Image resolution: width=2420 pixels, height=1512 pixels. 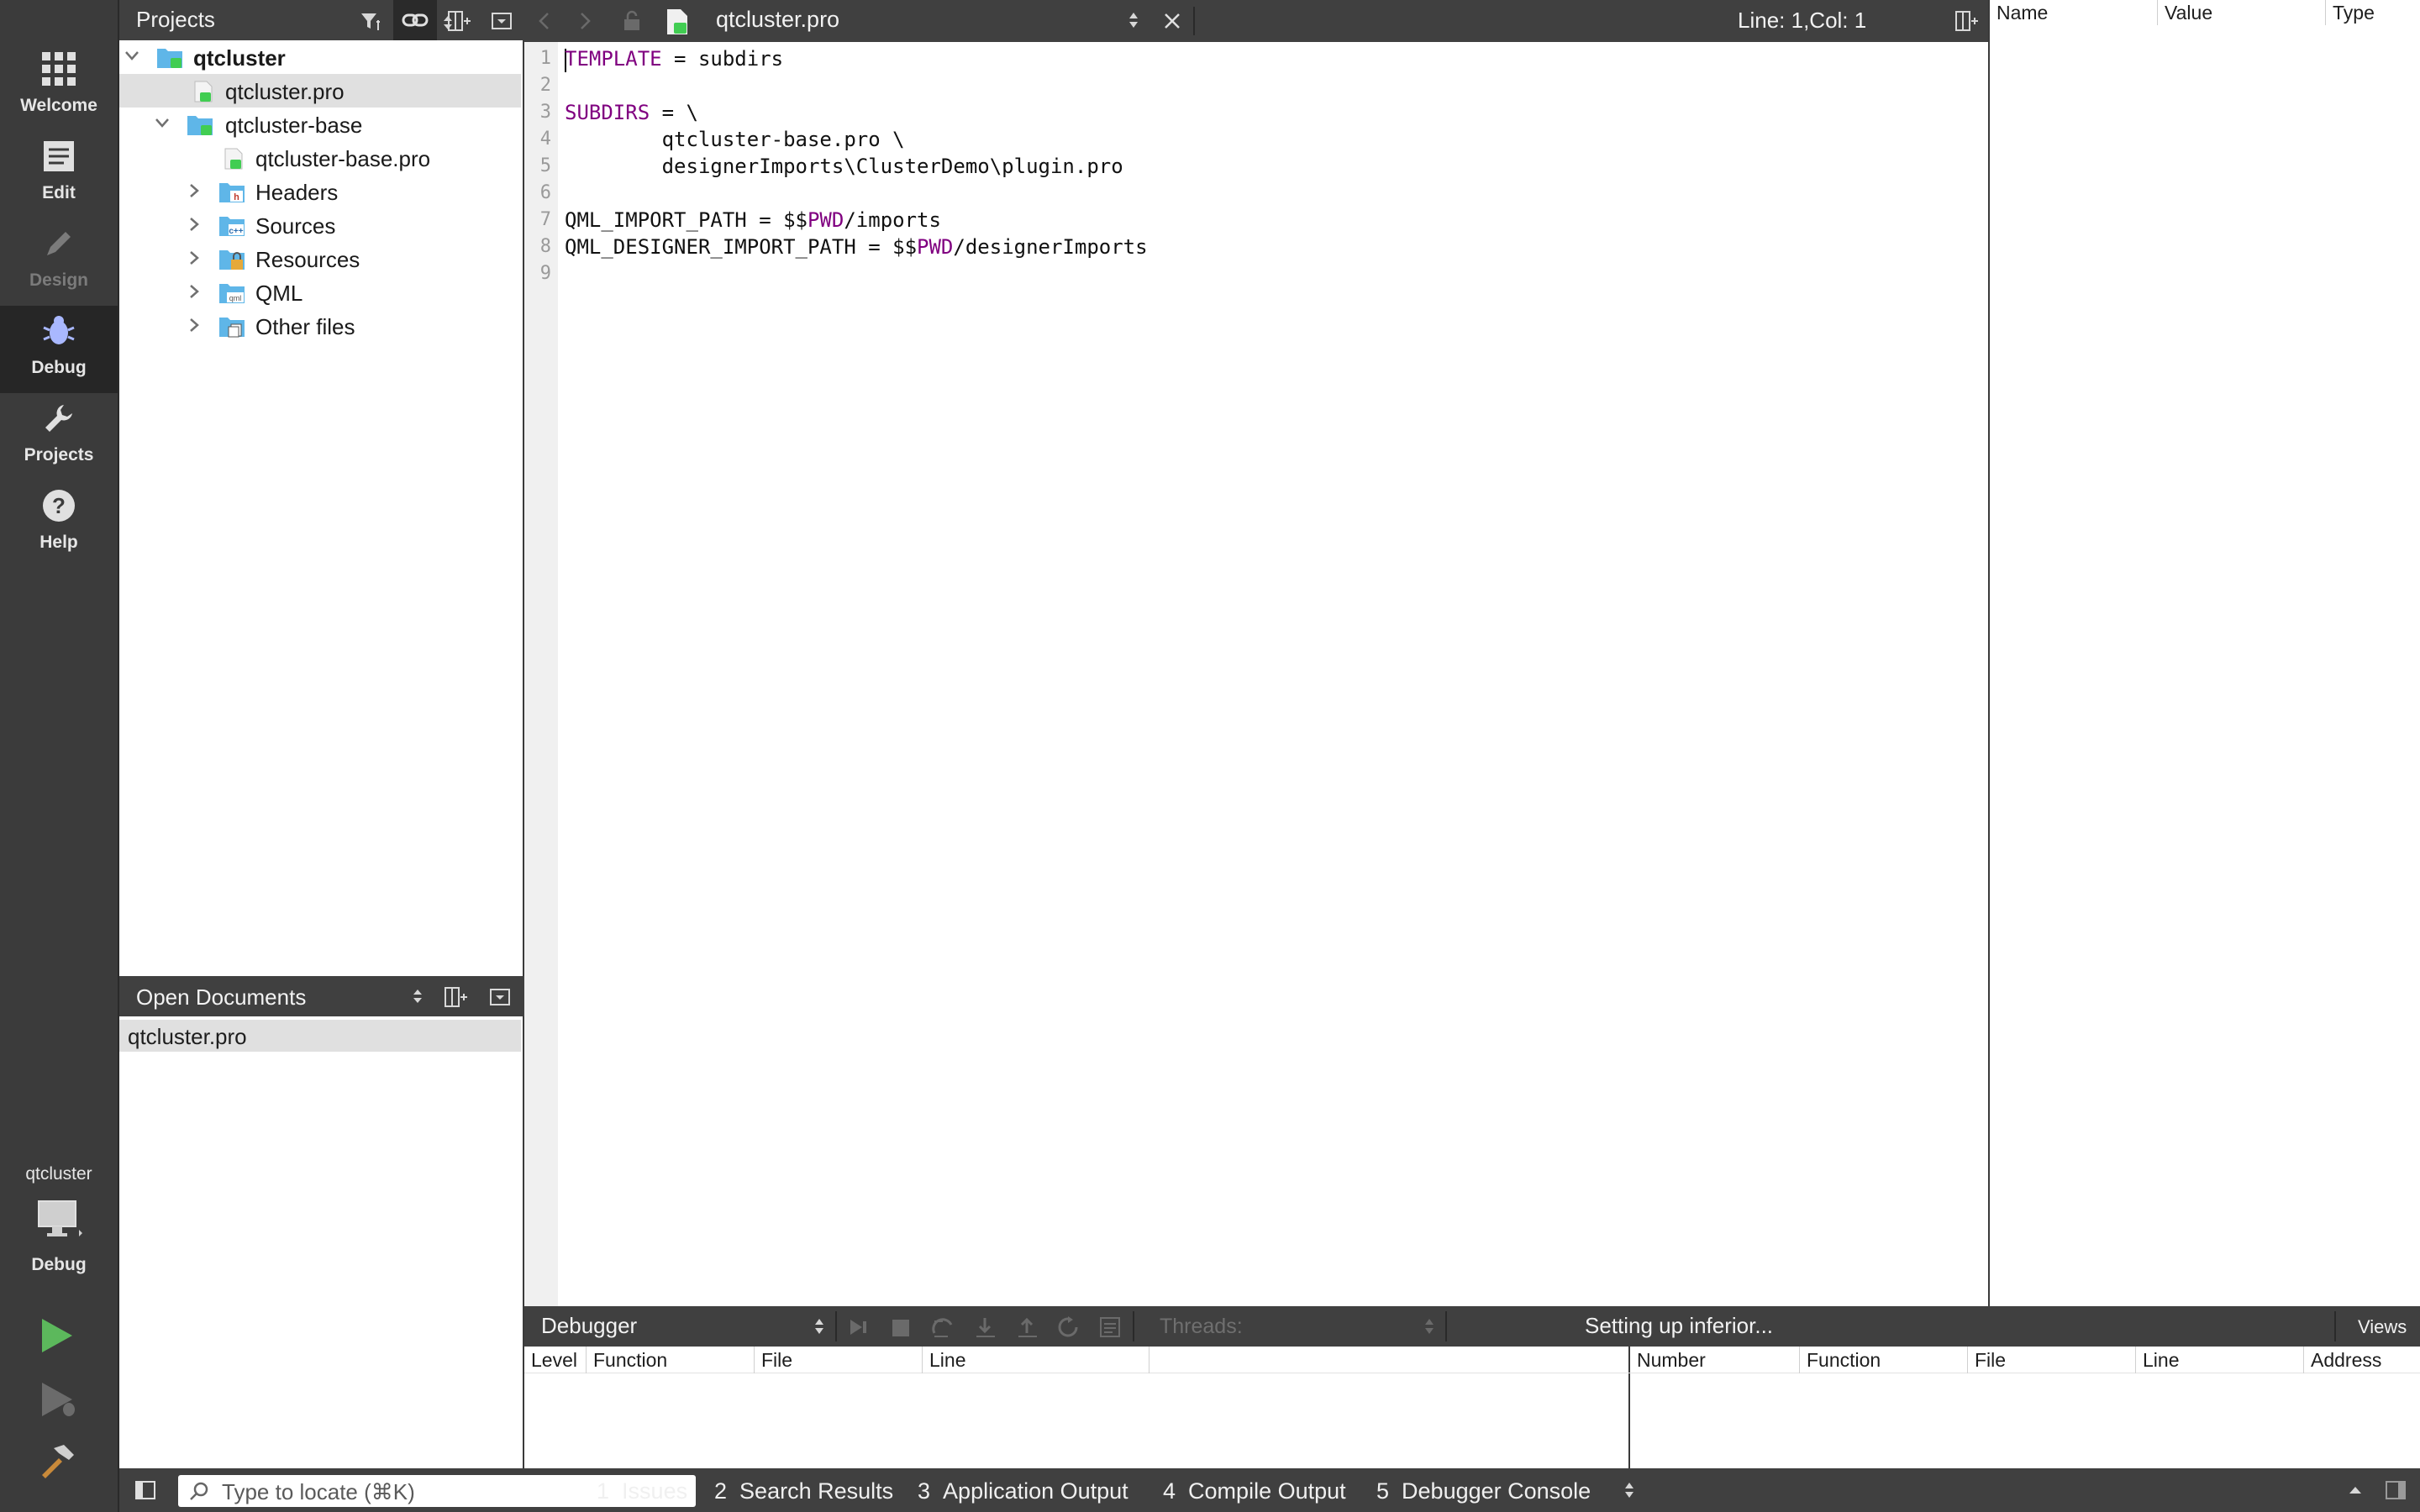 What do you see at coordinates (320, 57) in the screenshot?
I see `tree-item-qtcluster: qtcluster` at bounding box center [320, 57].